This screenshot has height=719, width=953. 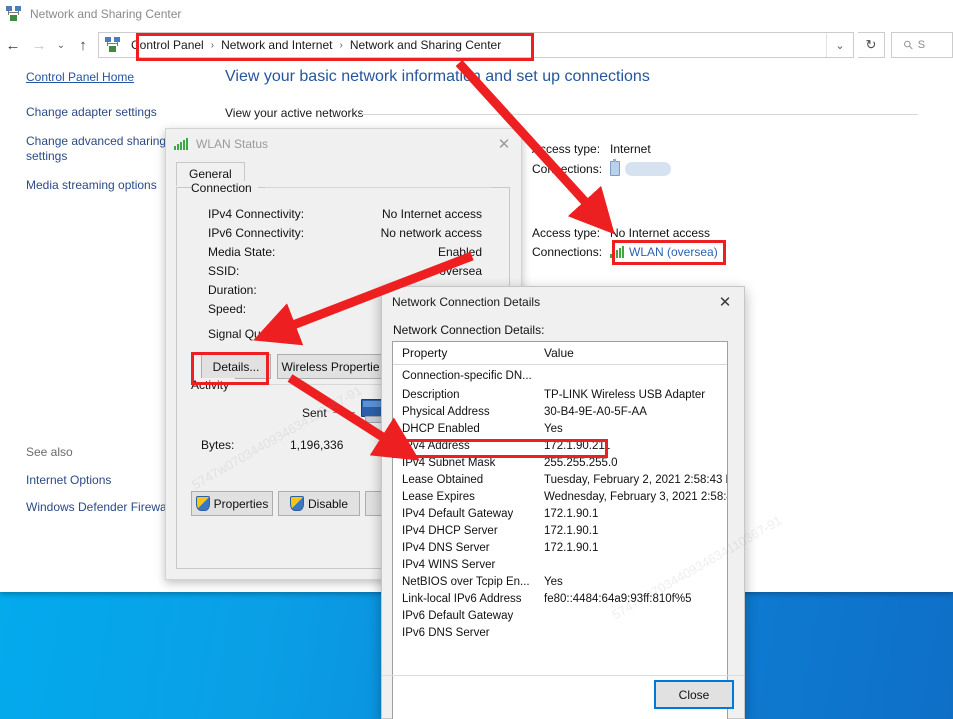 What do you see at coordinates (460, 271) in the screenshot?
I see `ssid-value: oversea` at bounding box center [460, 271].